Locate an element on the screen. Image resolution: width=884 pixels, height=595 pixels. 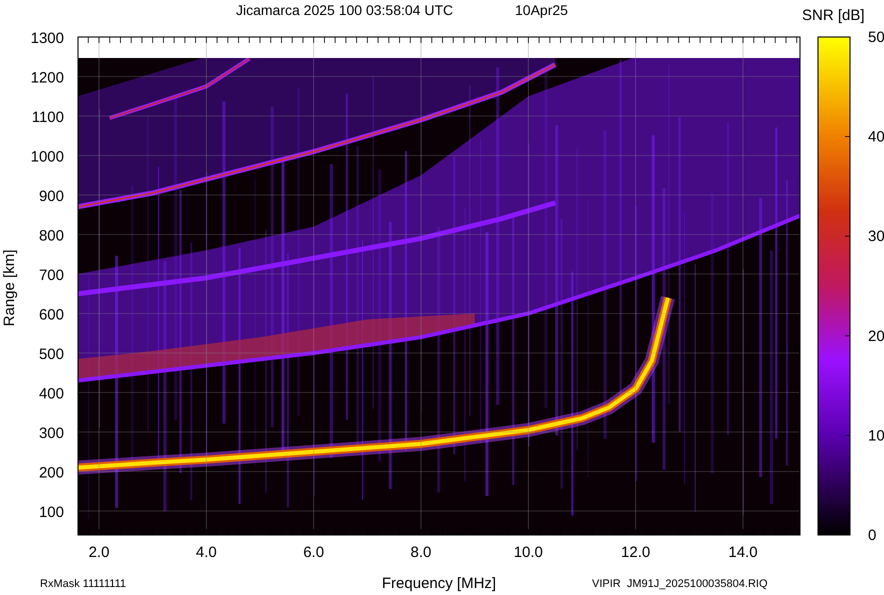
plot-title: Jicamarca 2025 100 03:58:04 UTC is located at coordinates (345, 10).